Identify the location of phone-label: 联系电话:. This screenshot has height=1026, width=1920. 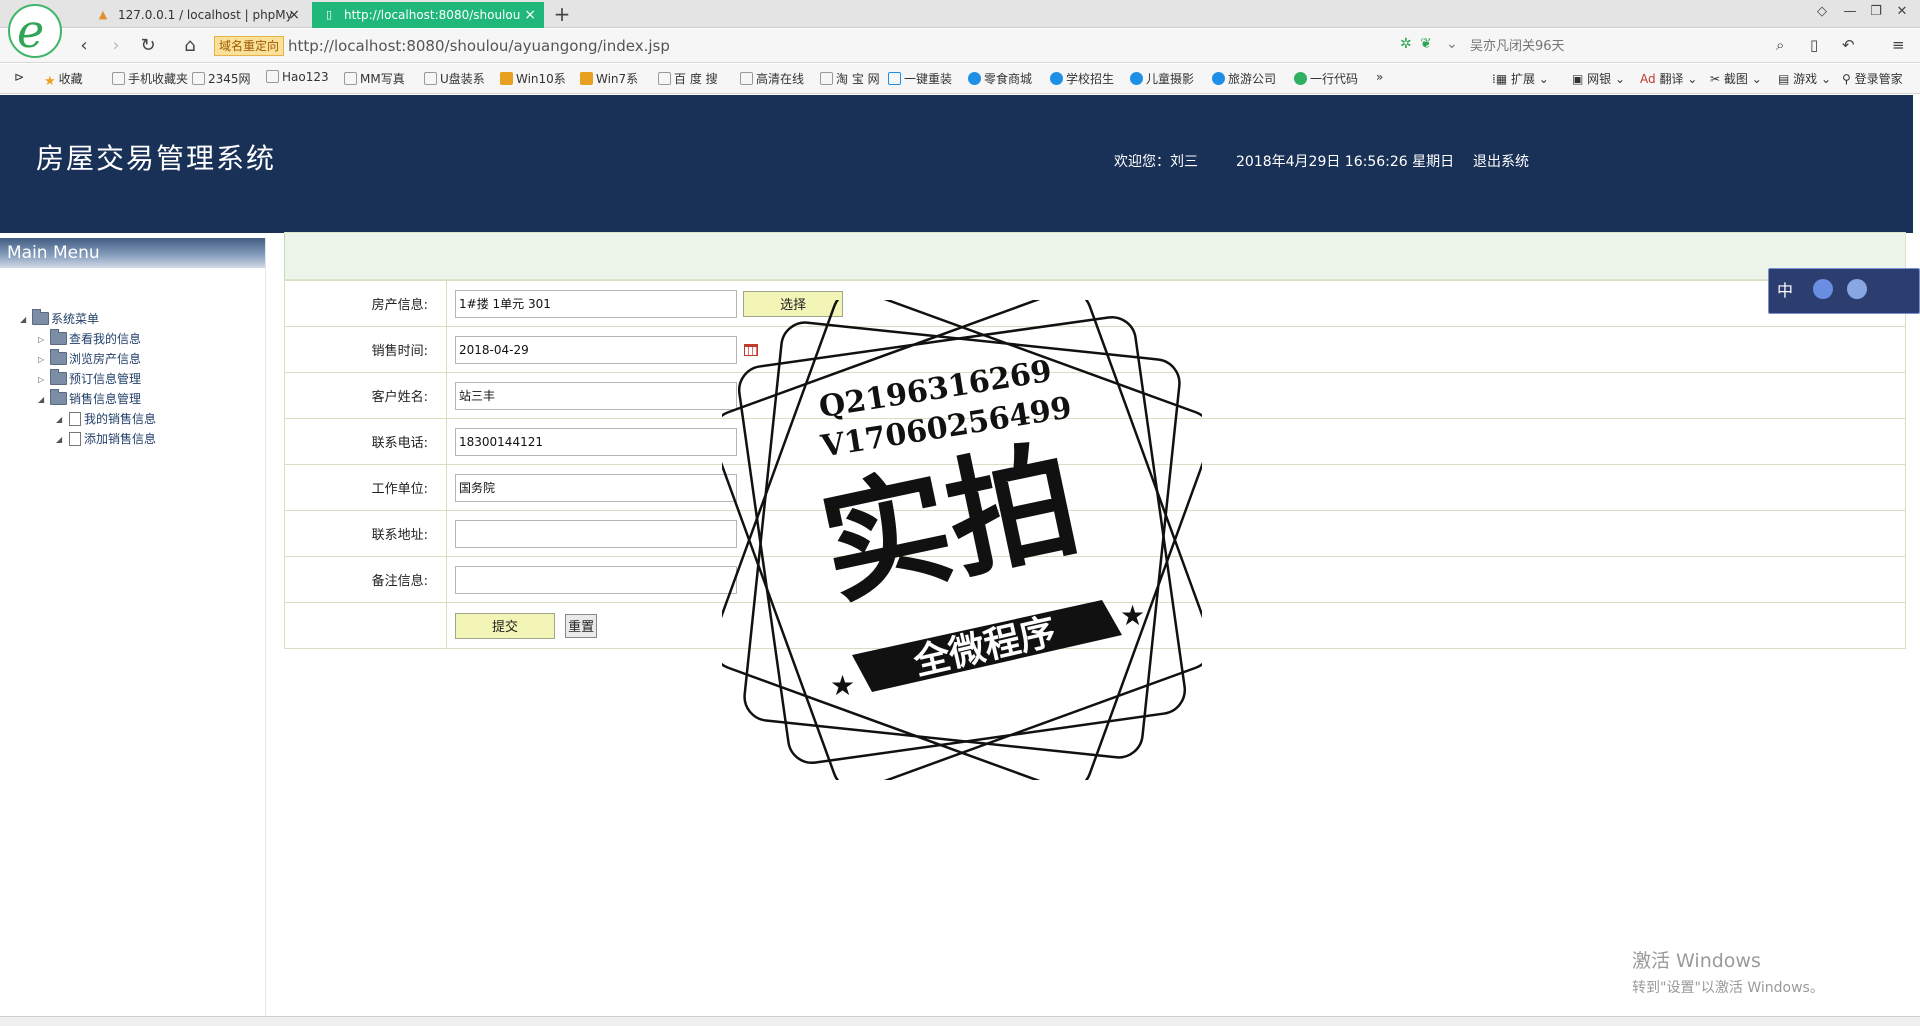
(365, 441).